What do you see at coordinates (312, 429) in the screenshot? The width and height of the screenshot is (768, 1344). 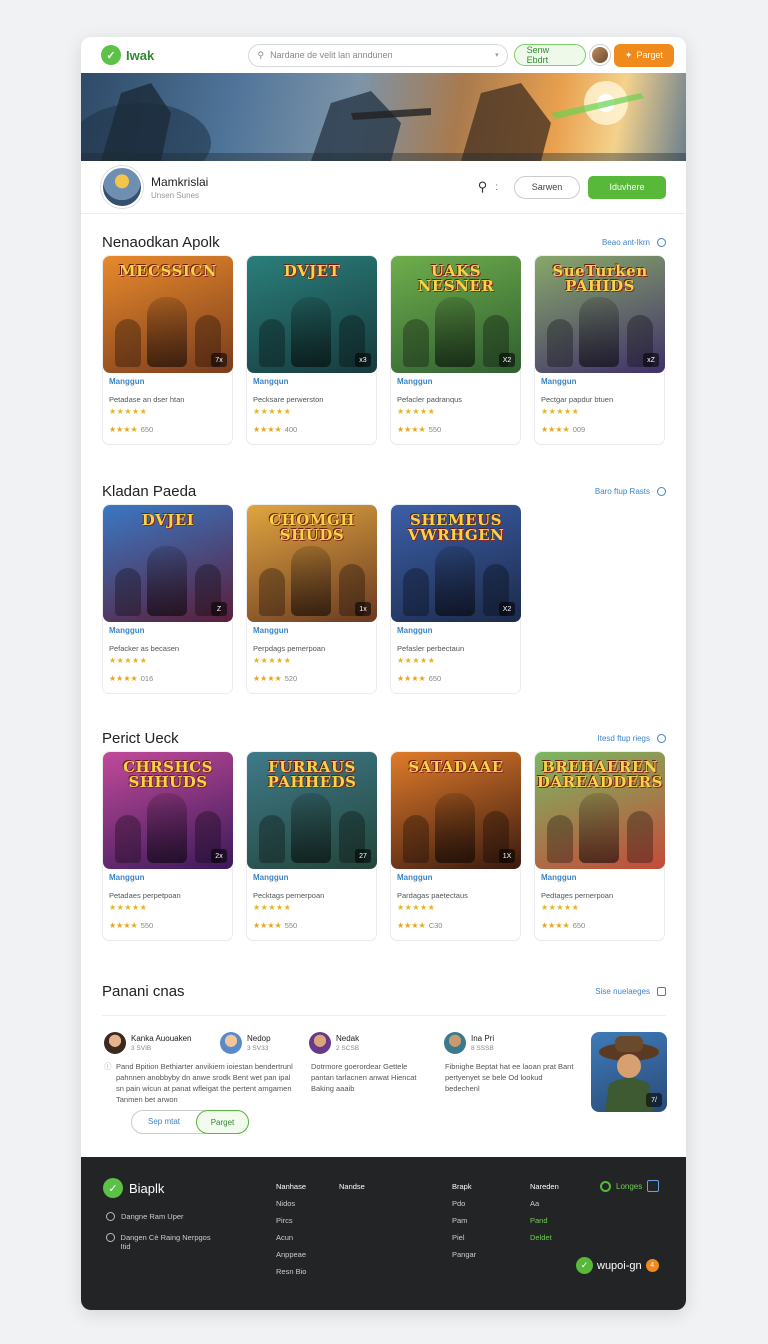 I see `rating-row: ★★★★ 400` at bounding box center [312, 429].